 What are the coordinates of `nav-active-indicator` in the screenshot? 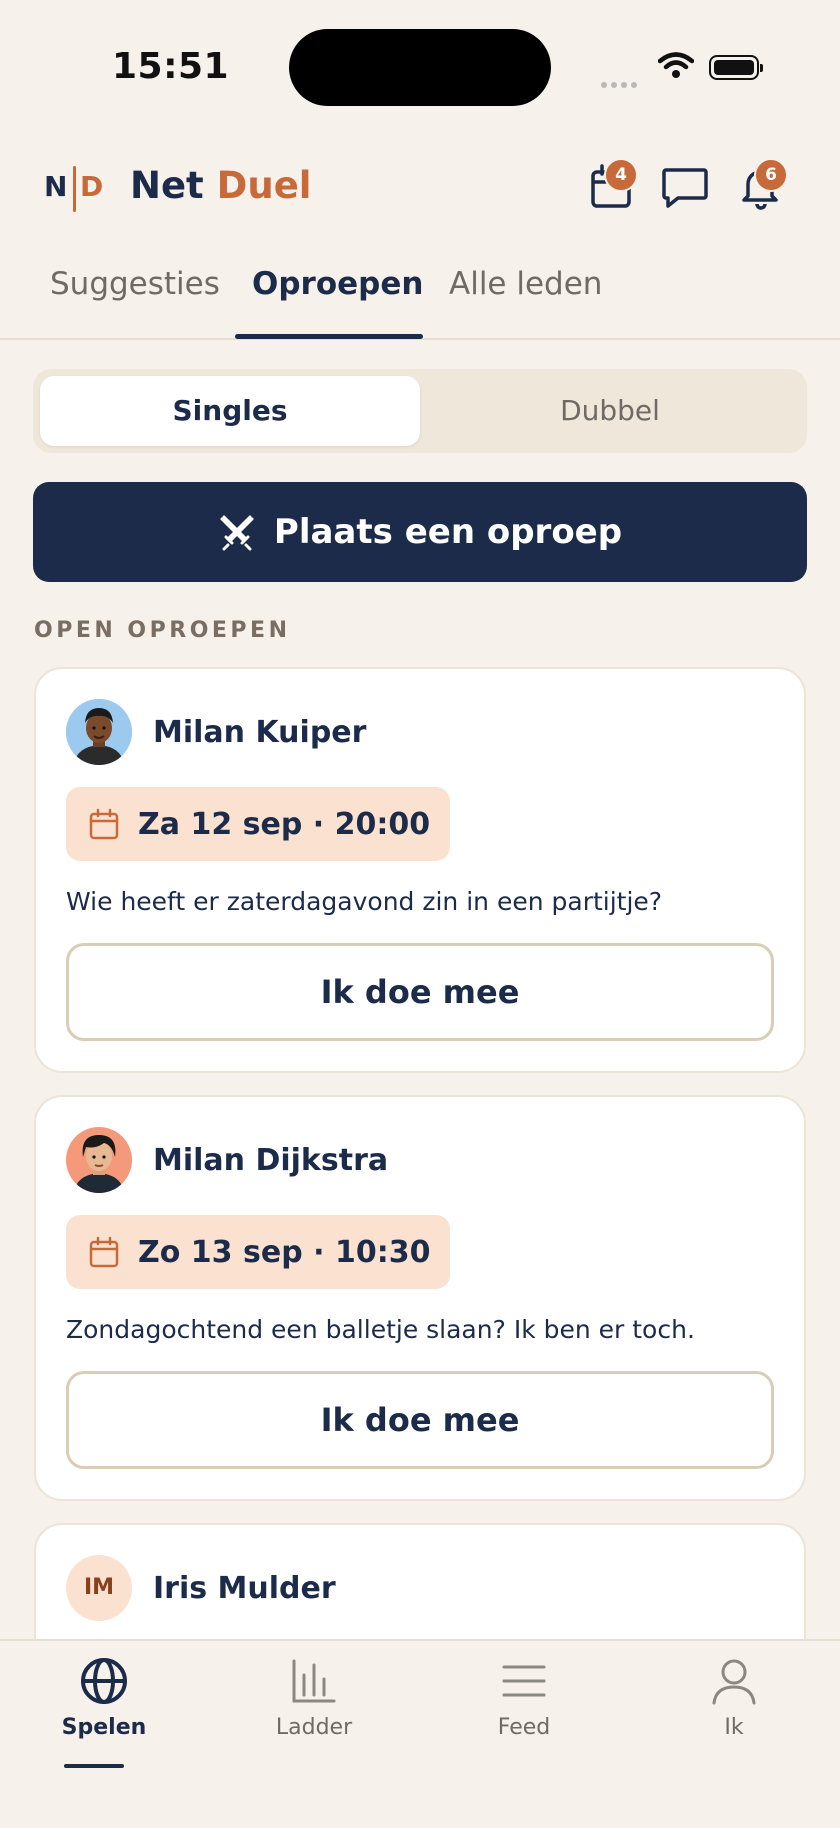 It's located at (94, 1766).